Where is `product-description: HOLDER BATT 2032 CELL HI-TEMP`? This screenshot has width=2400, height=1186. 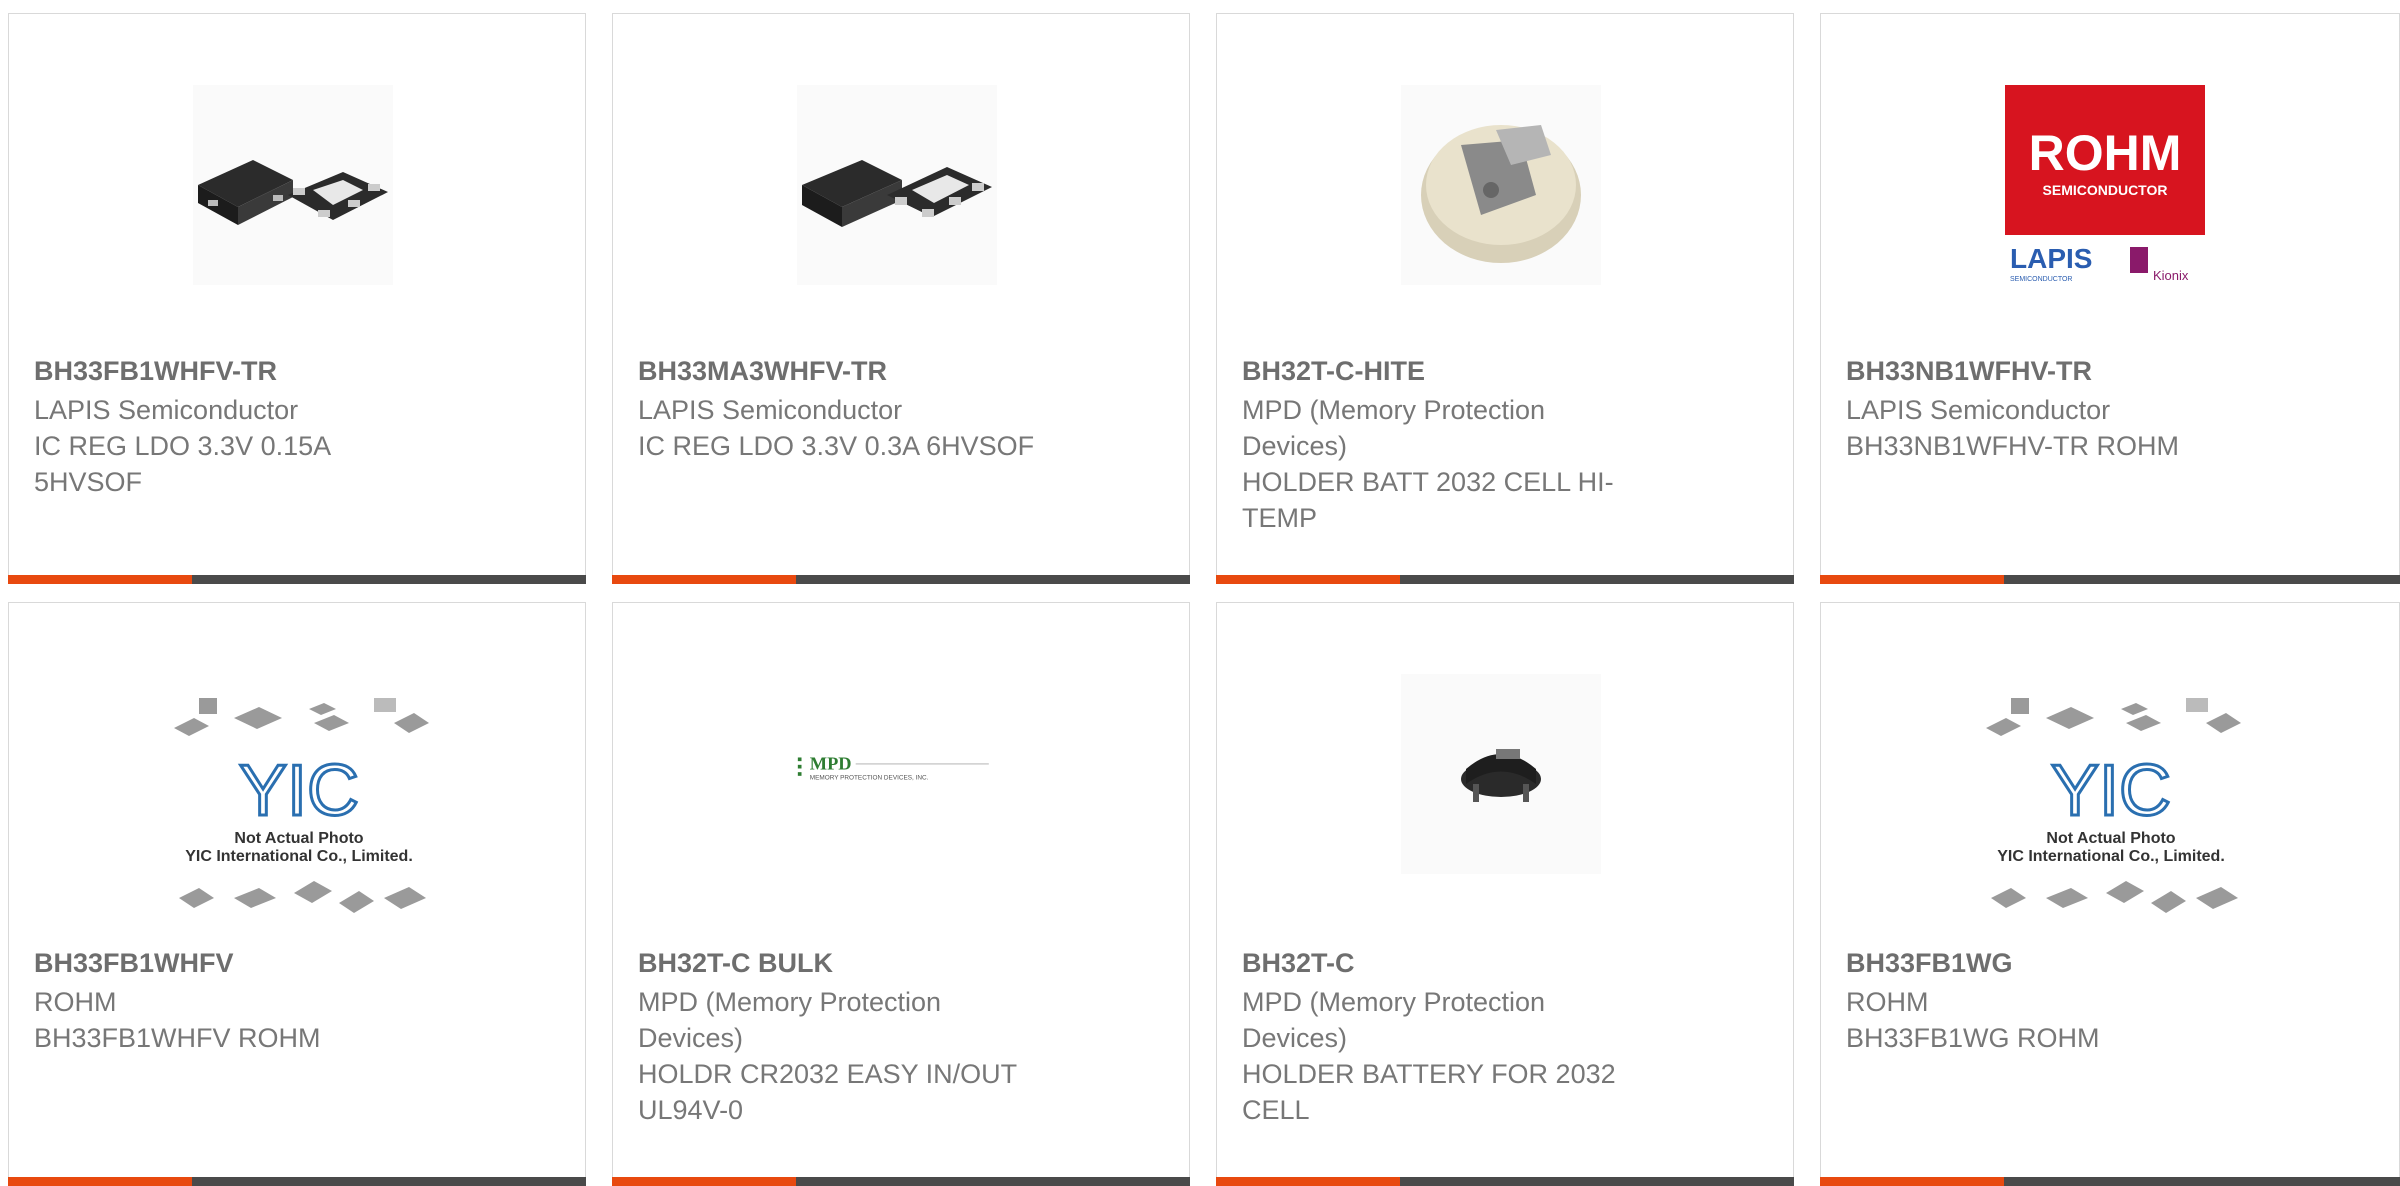
product-description: HOLDER BATT 2032 CELL HI-TEMP is located at coordinates (1428, 500).